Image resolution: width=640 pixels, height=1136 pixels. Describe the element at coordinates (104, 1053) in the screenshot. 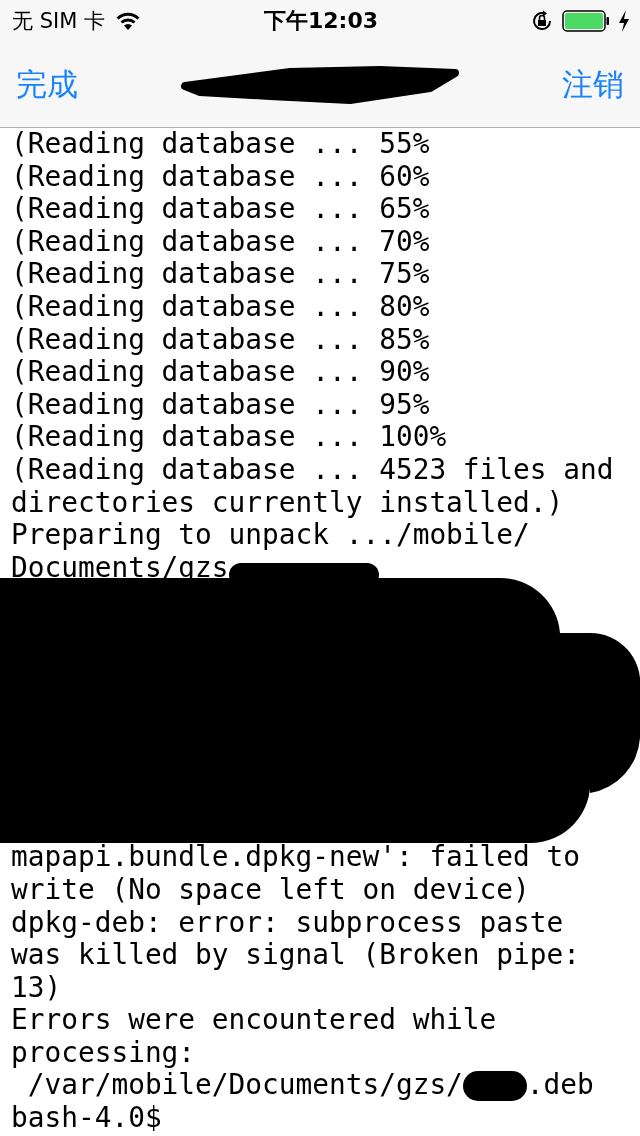

I see `terminal-line: processing:` at that location.